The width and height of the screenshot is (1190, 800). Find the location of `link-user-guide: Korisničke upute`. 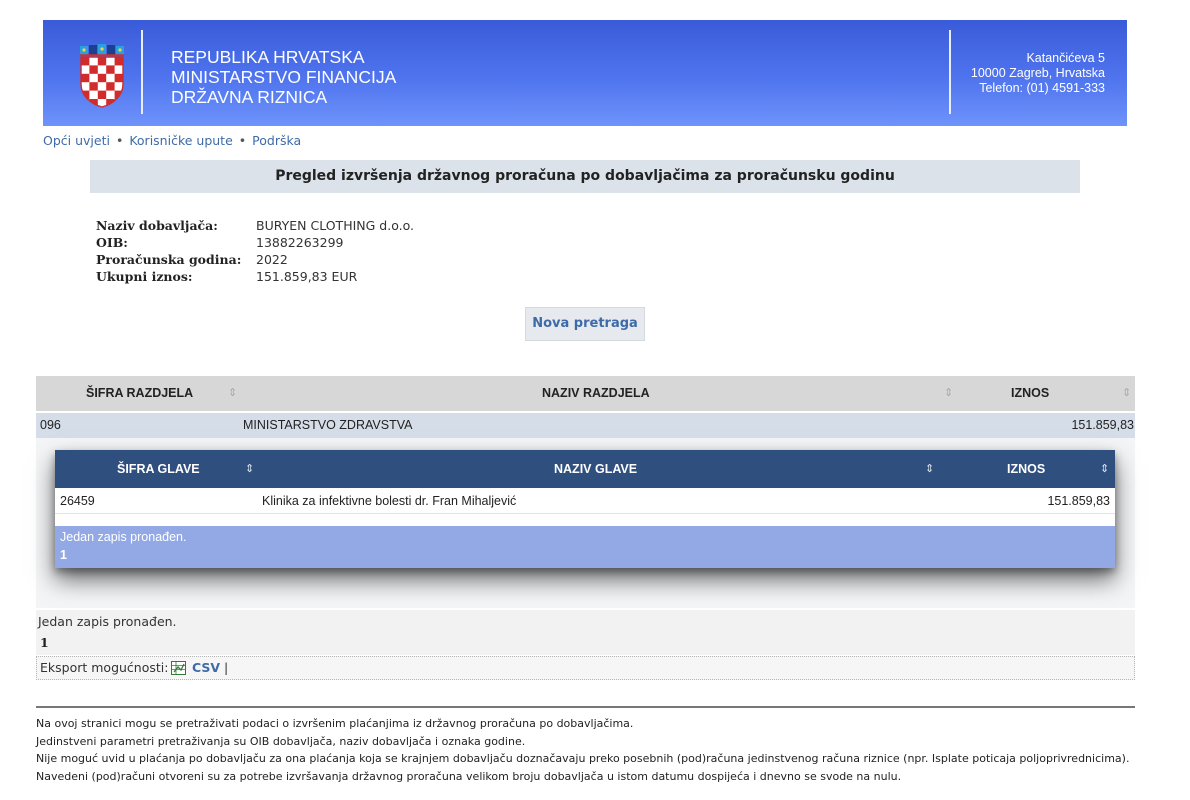

link-user-guide: Korisničke upute is located at coordinates (180, 140).